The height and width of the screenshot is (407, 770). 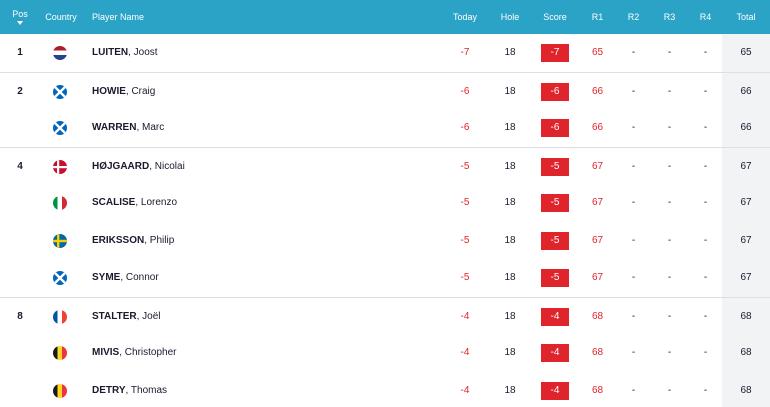 What do you see at coordinates (555, 17) in the screenshot?
I see `header-score: Score` at bounding box center [555, 17].